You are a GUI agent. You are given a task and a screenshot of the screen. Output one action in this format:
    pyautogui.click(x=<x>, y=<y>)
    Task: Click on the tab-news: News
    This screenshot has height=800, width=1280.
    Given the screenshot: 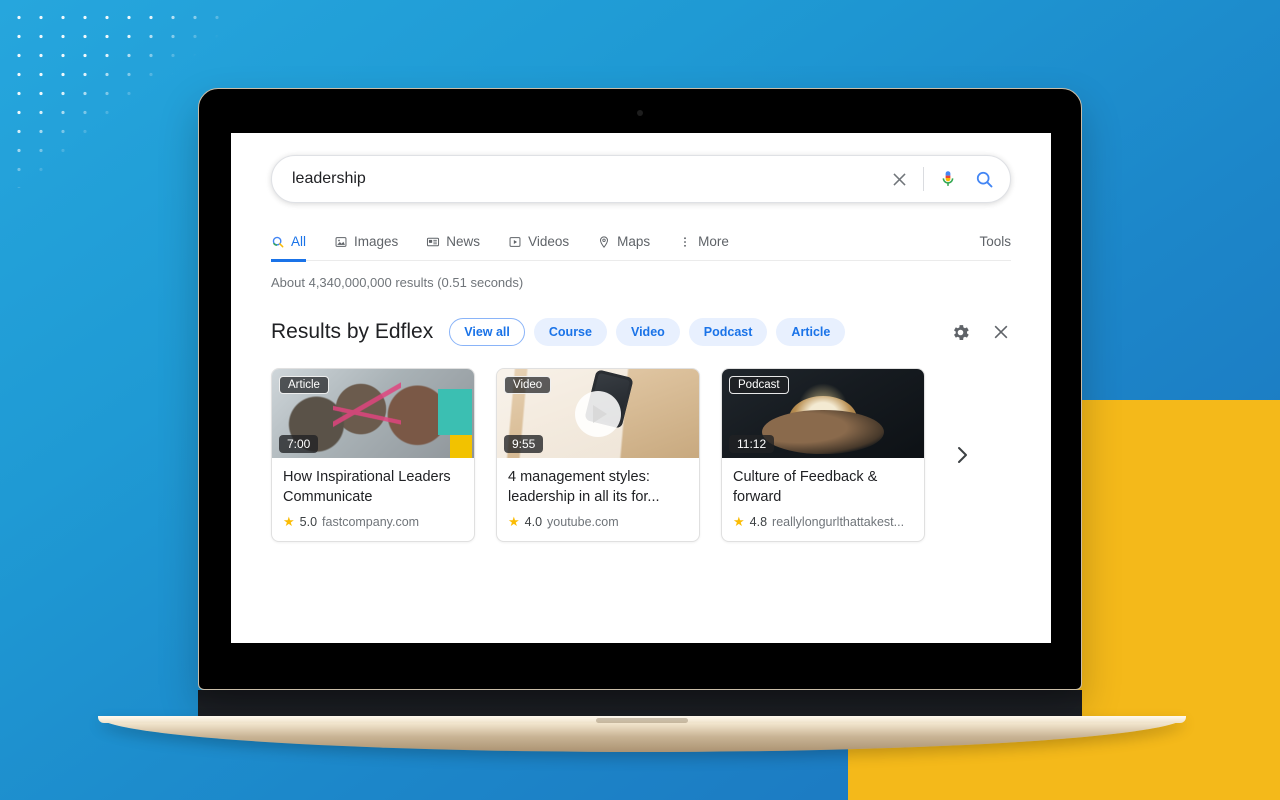 What is the action you would take?
    pyautogui.click(x=453, y=242)
    